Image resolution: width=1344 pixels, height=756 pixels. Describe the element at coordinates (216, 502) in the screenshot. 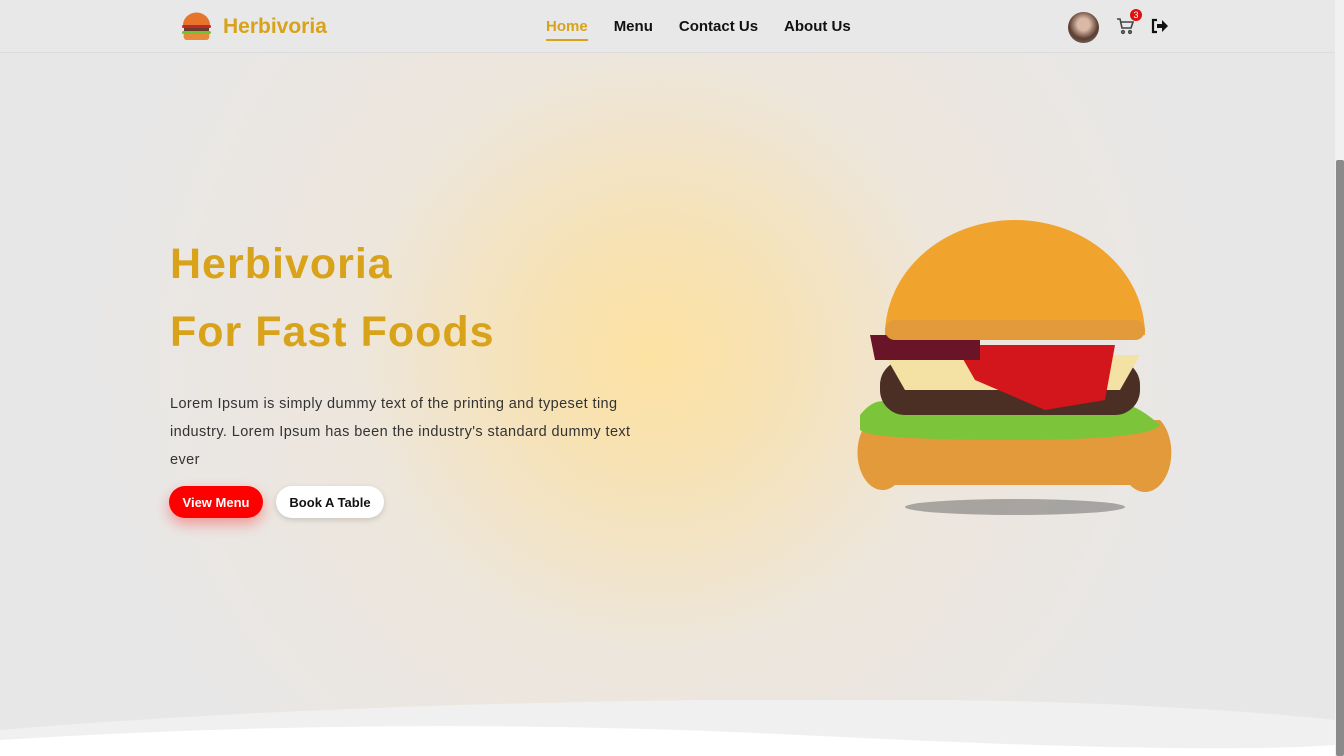

I see `view-menu-button: View Menu` at that location.